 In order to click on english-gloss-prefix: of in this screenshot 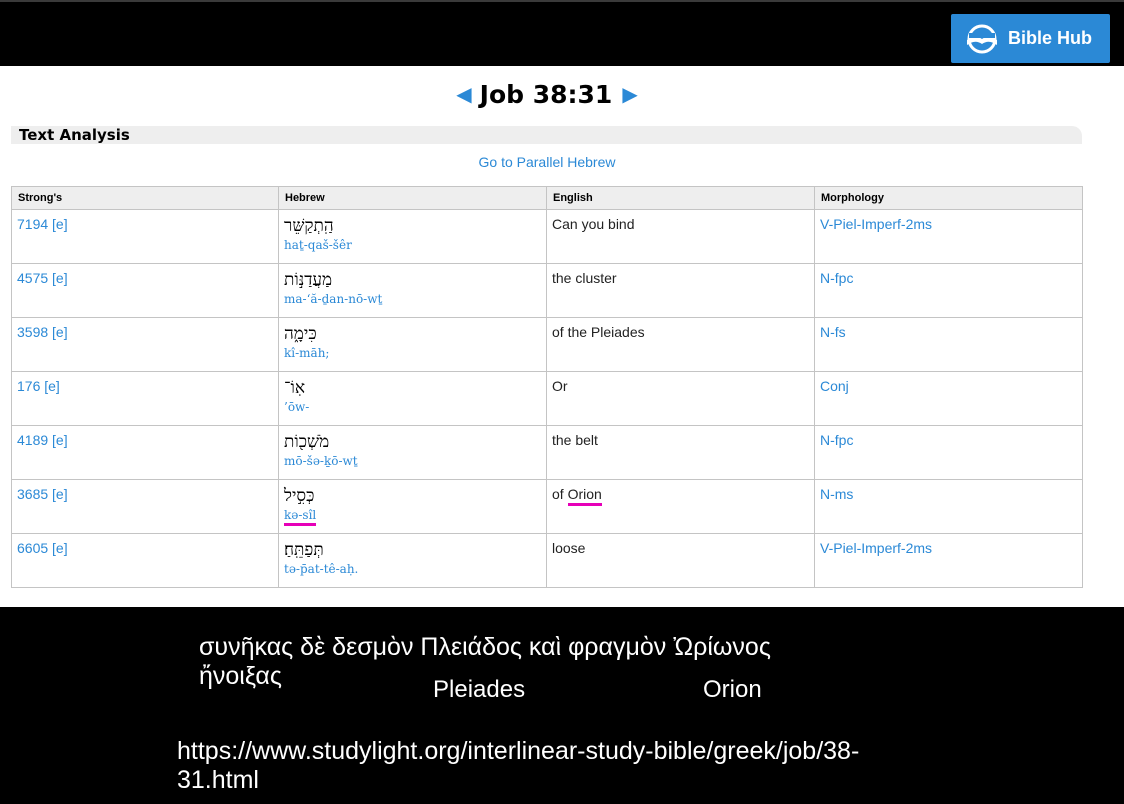, I will do `click(560, 494)`.